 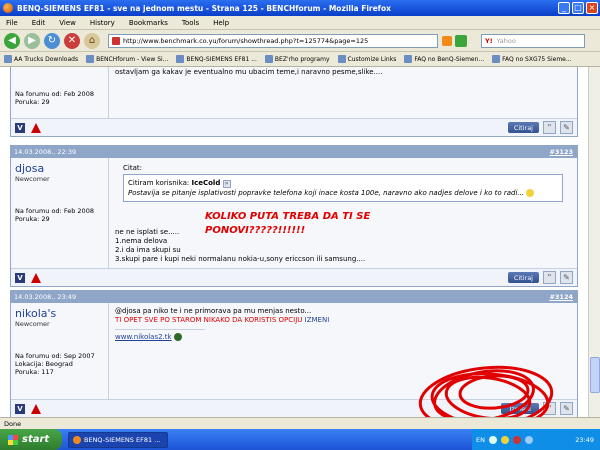 I want to click on signature-divider, so click(x=160, y=329).